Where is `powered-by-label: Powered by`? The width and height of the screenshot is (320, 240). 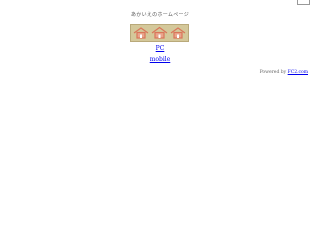
powered-by-label: Powered by is located at coordinates (273, 72).